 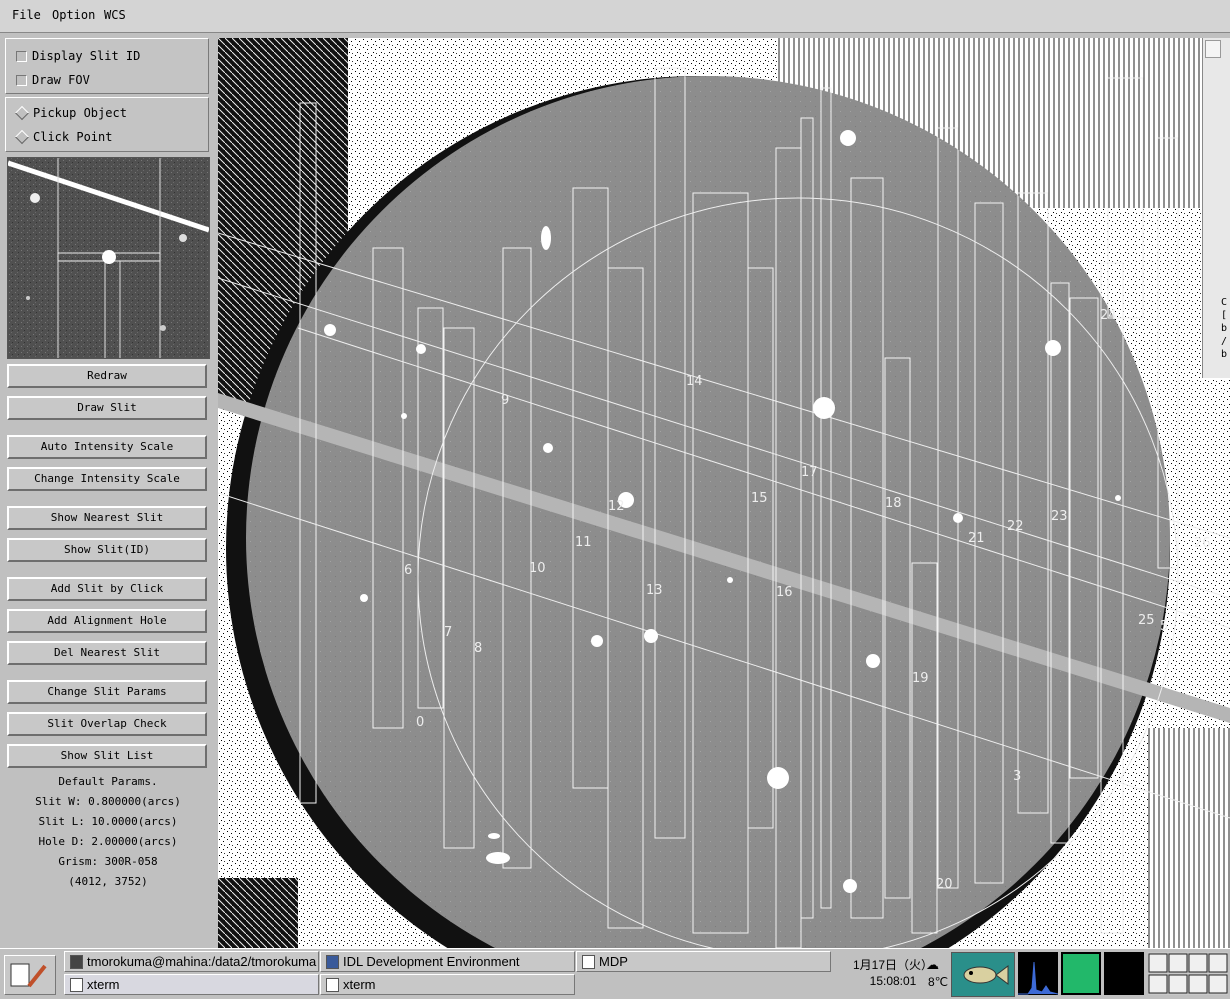 What do you see at coordinates (108, 781) in the screenshot?
I see `params-title: Default Params.` at bounding box center [108, 781].